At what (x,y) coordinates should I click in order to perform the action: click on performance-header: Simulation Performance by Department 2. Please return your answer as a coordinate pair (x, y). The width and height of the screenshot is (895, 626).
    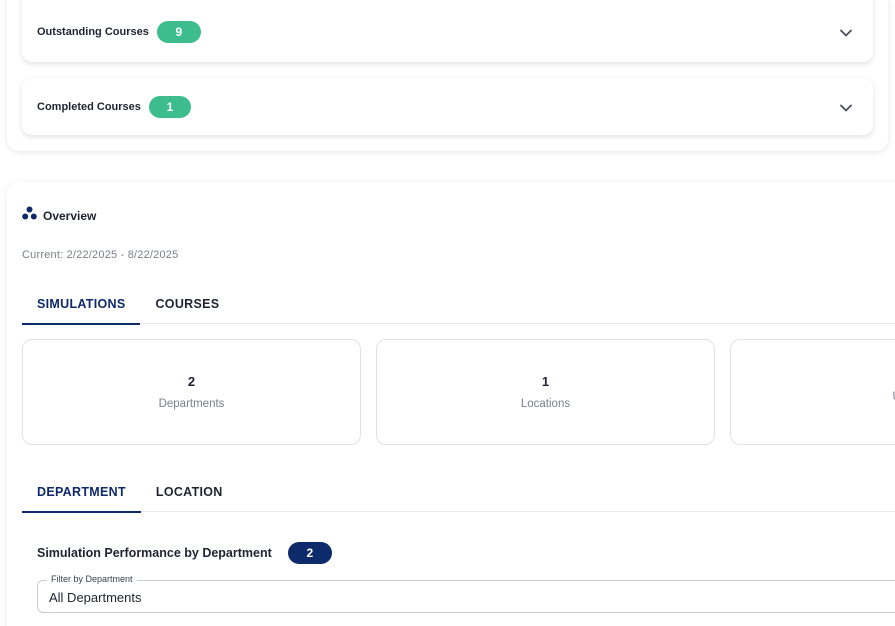
    Looking at the image, I should click on (184, 553).